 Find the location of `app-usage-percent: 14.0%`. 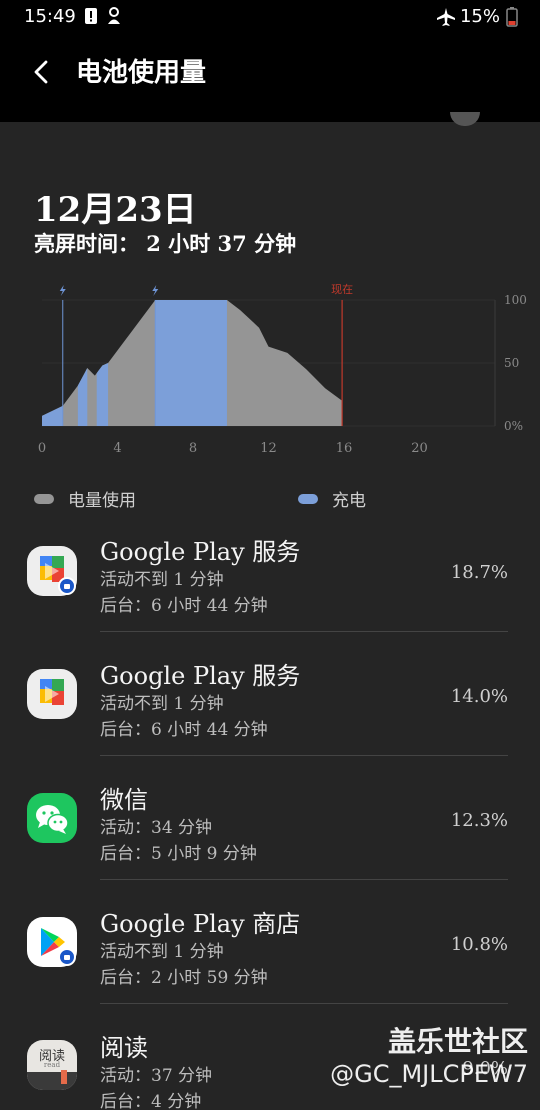

app-usage-percent: 14.0% is located at coordinates (479, 696).